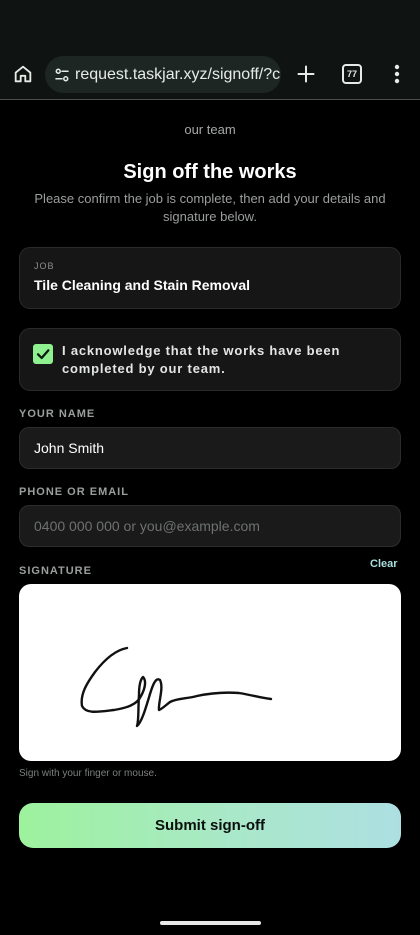 This screenshot has height=935, width=420. What do you see at coordinates (88, 773) in the screenshot?
I see `signature-hint: Sign with your finger or mouse.` at bounding box center [88, 773].